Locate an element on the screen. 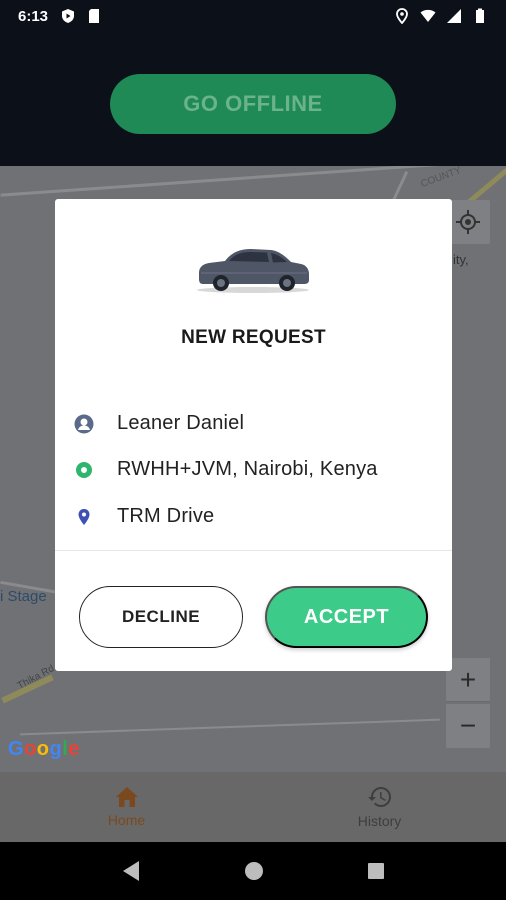 The height and width of the screenshot is (900, 506). nav-item-history: History is located at coordinates (379, 807).